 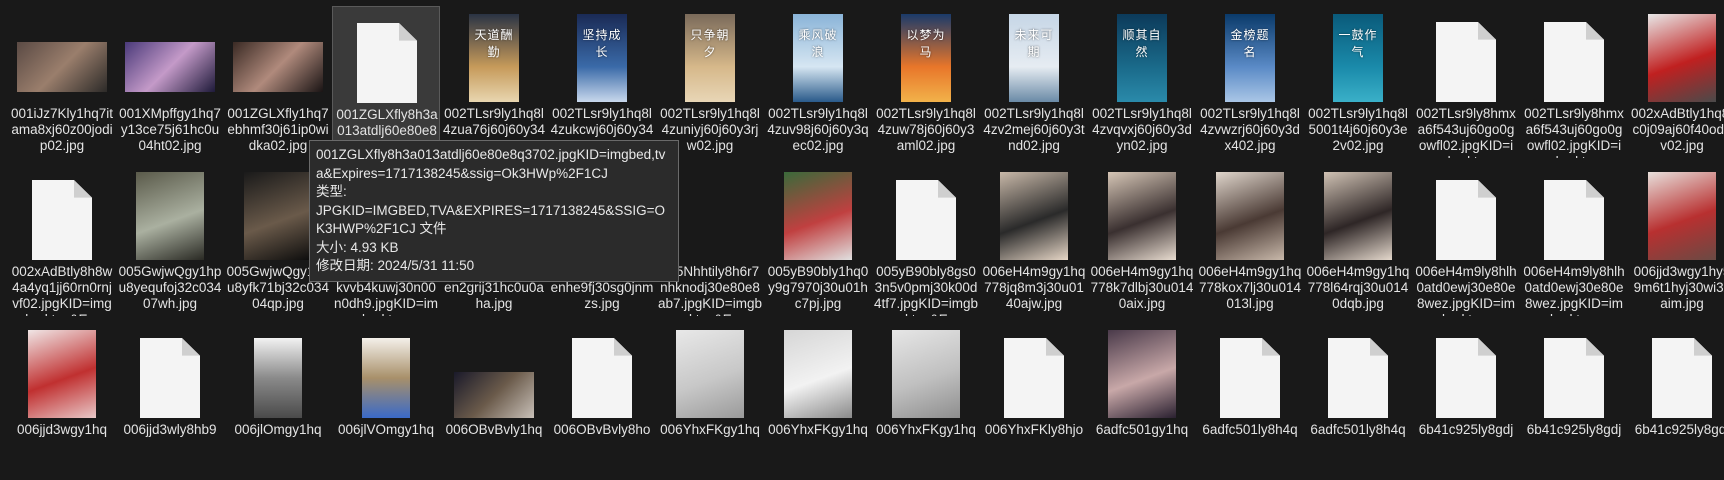 I want to click on file-item: 006eH4m9gy1hq778kox7lj30u014013l.jpg, so click(x=1250, y=243).